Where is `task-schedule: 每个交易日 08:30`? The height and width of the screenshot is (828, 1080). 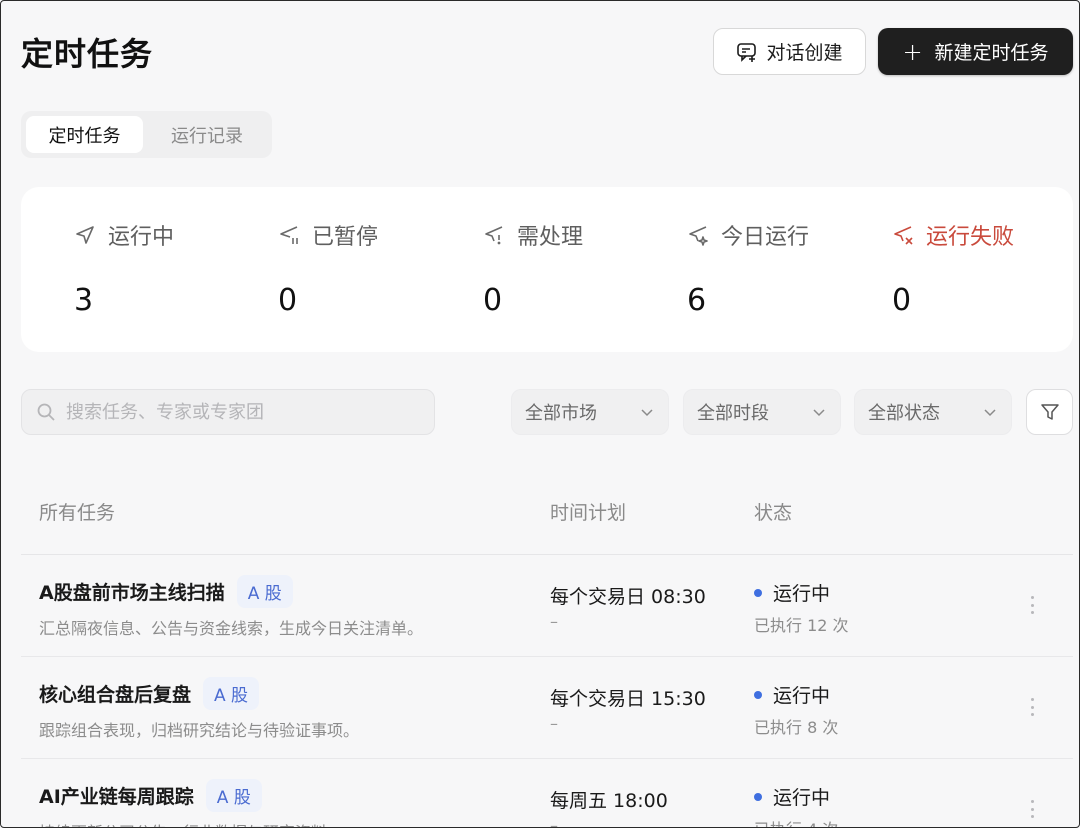
task-schedule: 每个交易日 08:30 is located at coordinates (628, 597).